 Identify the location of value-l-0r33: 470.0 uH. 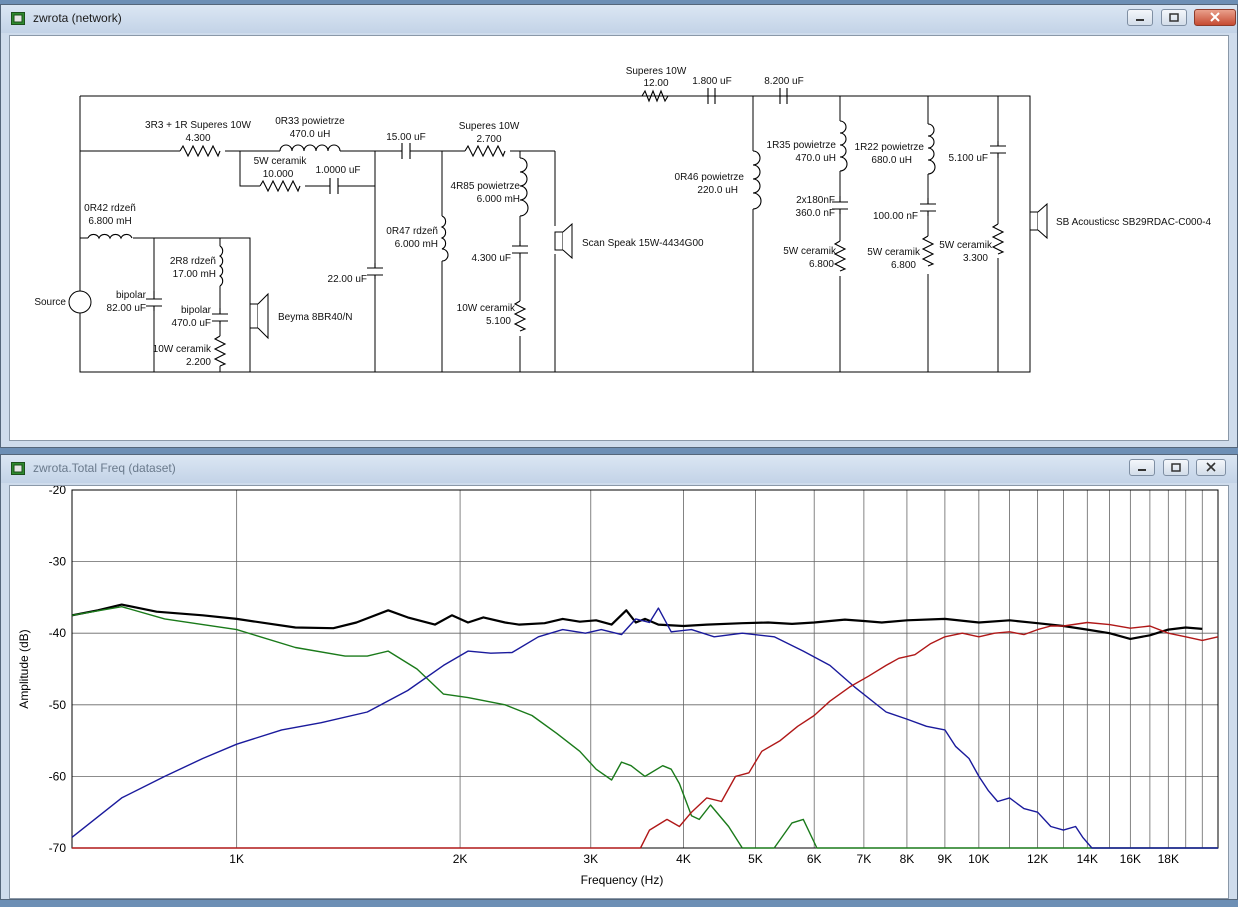
(310, 134).